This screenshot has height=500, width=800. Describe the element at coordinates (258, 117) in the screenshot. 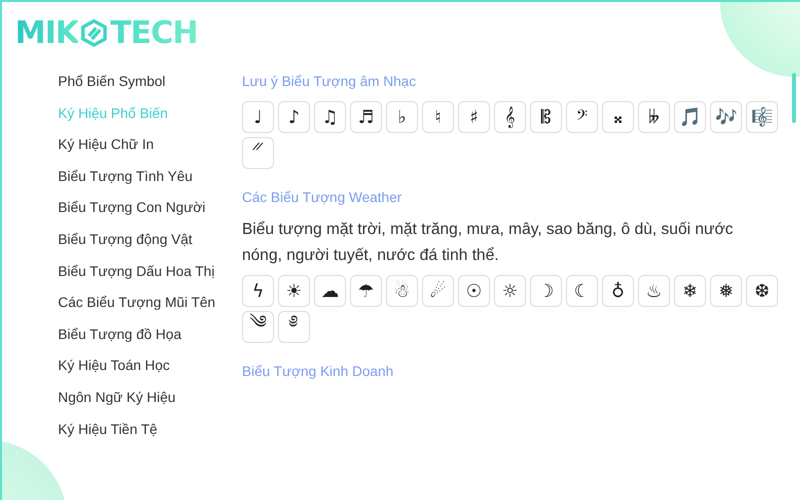

I see `symbol-button: ♩` at that location.